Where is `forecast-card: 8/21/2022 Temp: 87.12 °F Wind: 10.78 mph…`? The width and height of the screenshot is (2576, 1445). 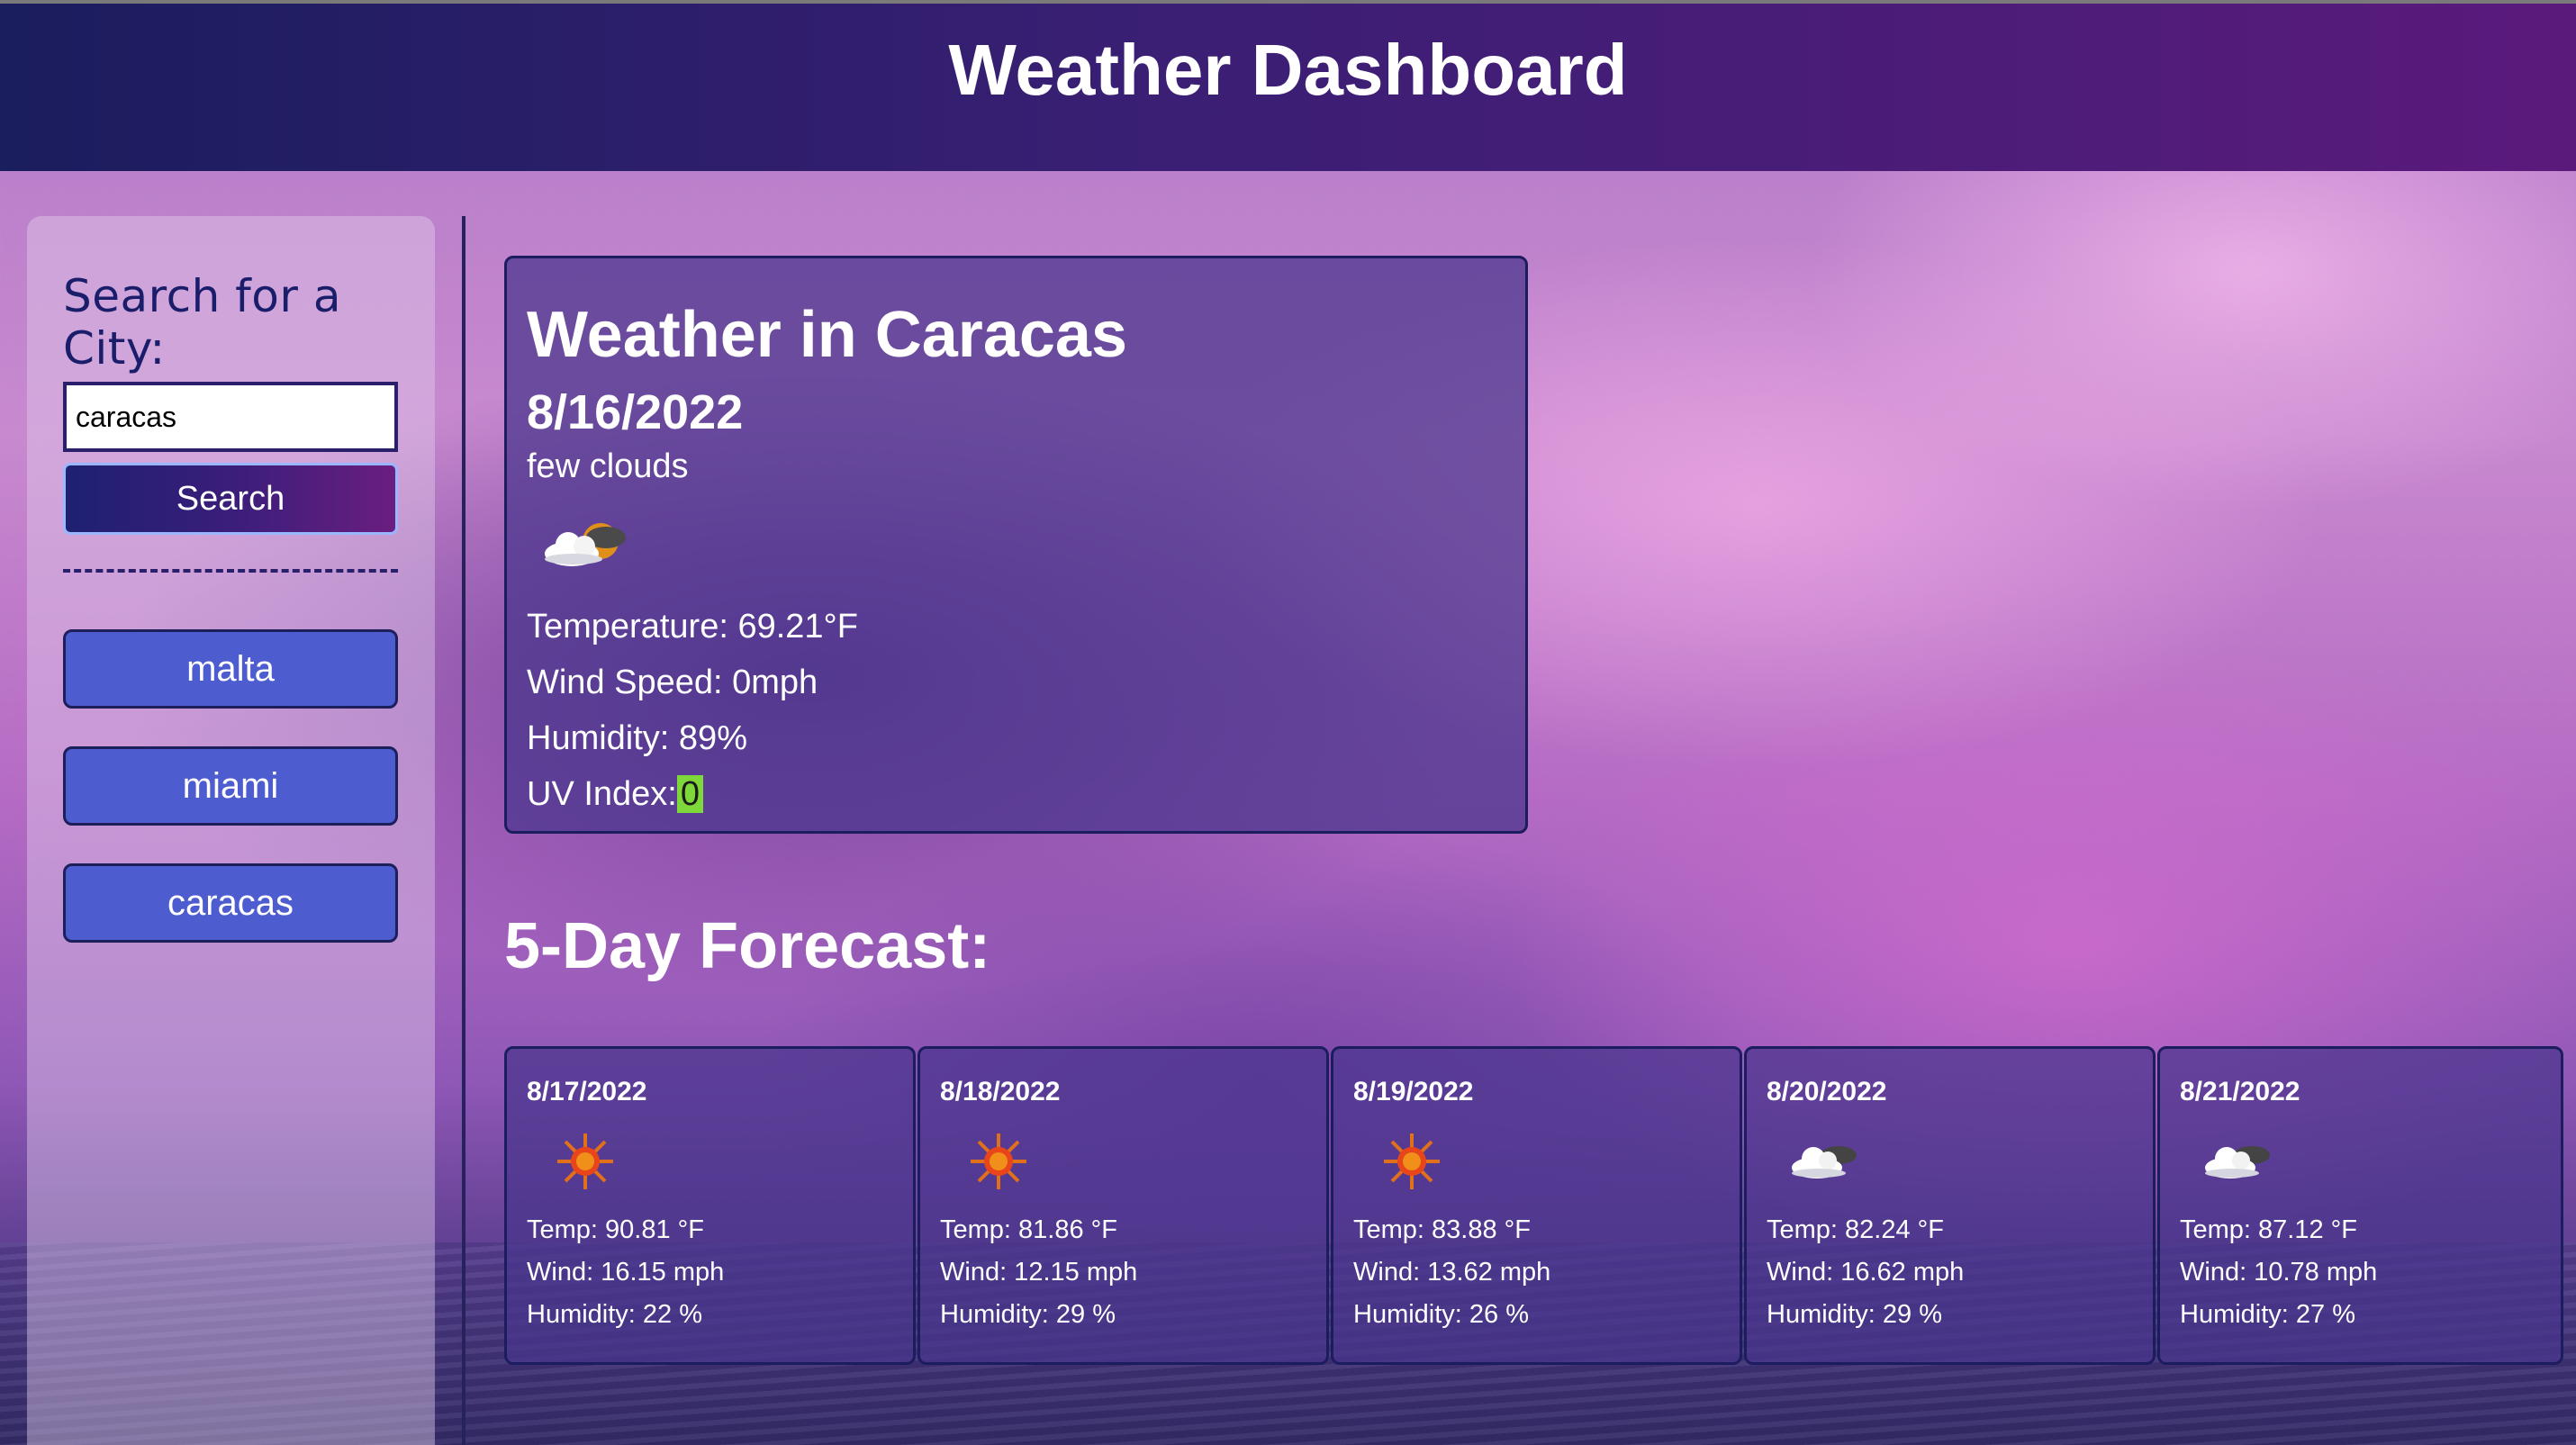 forecast-card: 8/21/2022 Temp: 87.12 °F Wind: 10.78 mph… is located at coordinates (2360, 1205).